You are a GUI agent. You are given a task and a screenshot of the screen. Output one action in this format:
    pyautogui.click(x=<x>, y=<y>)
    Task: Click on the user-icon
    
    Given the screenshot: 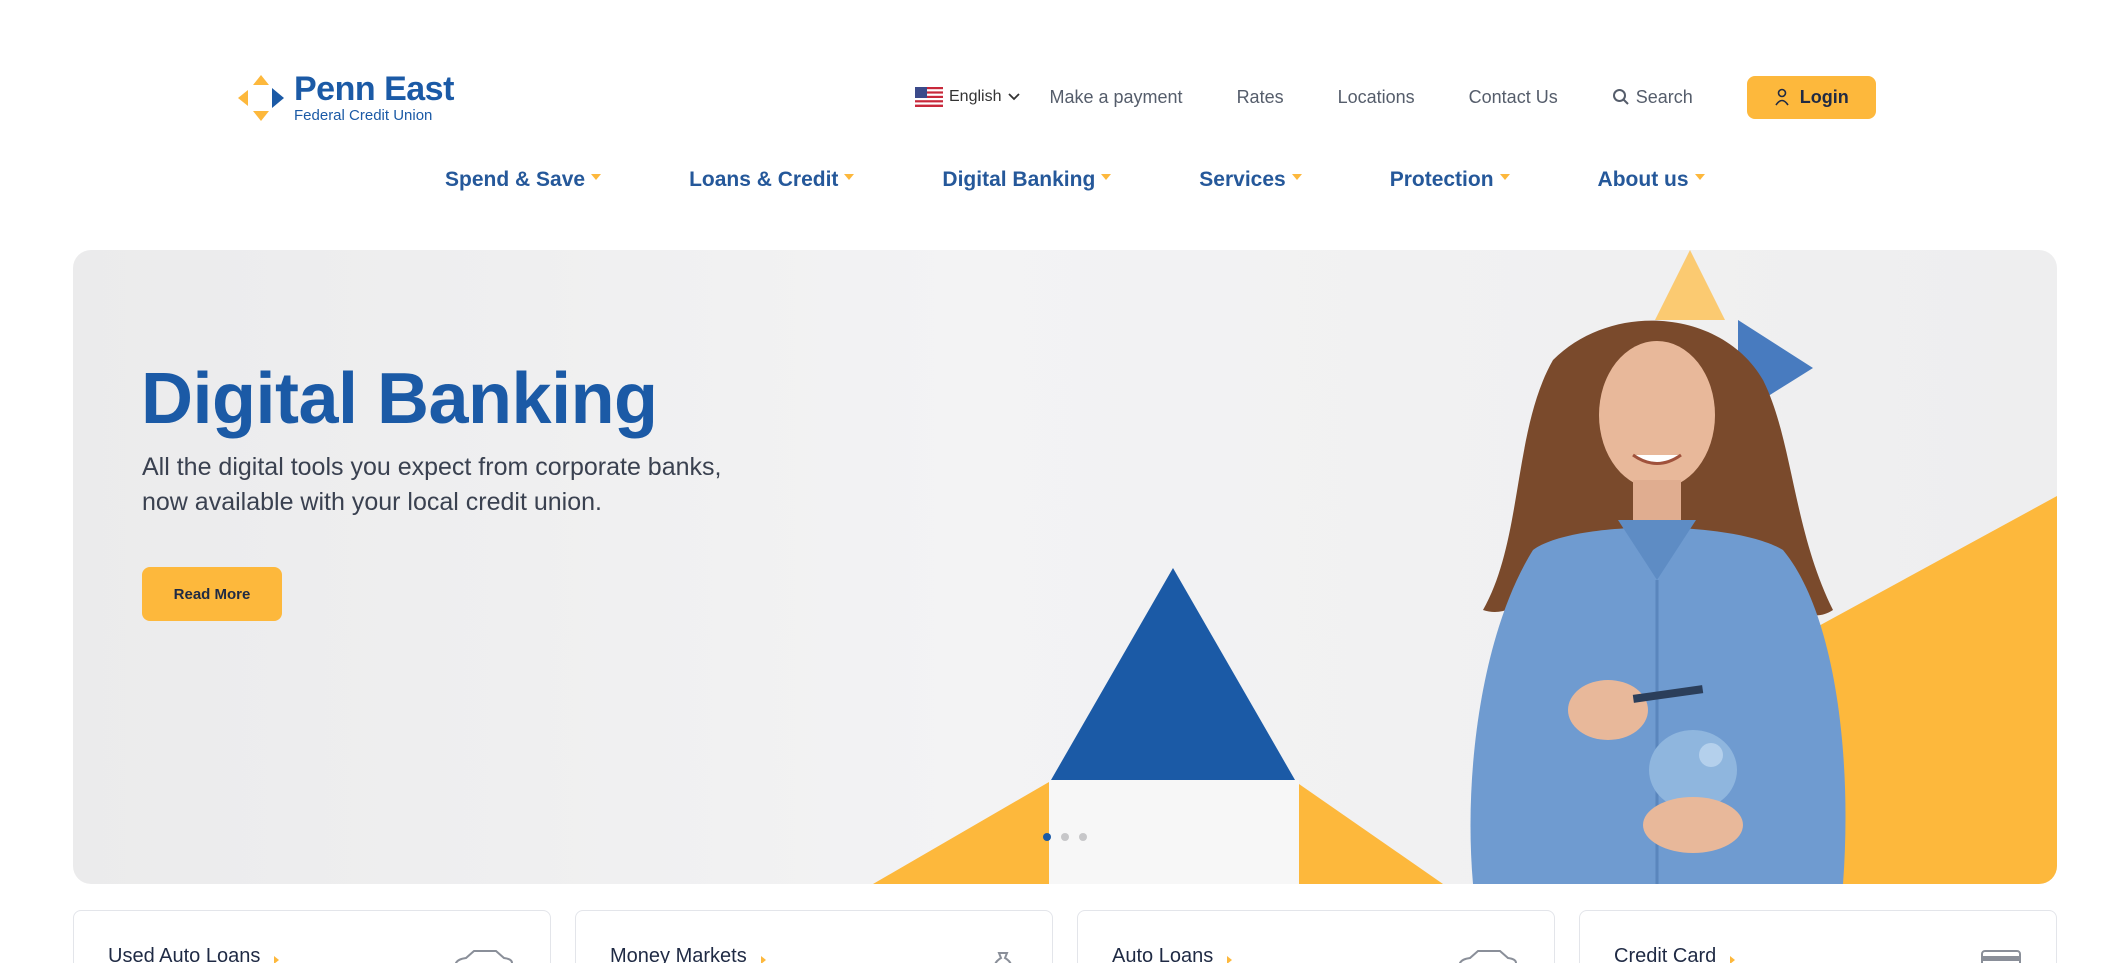 What is the action you would take?
    pyautogui.click(x=1782, y=97)
    